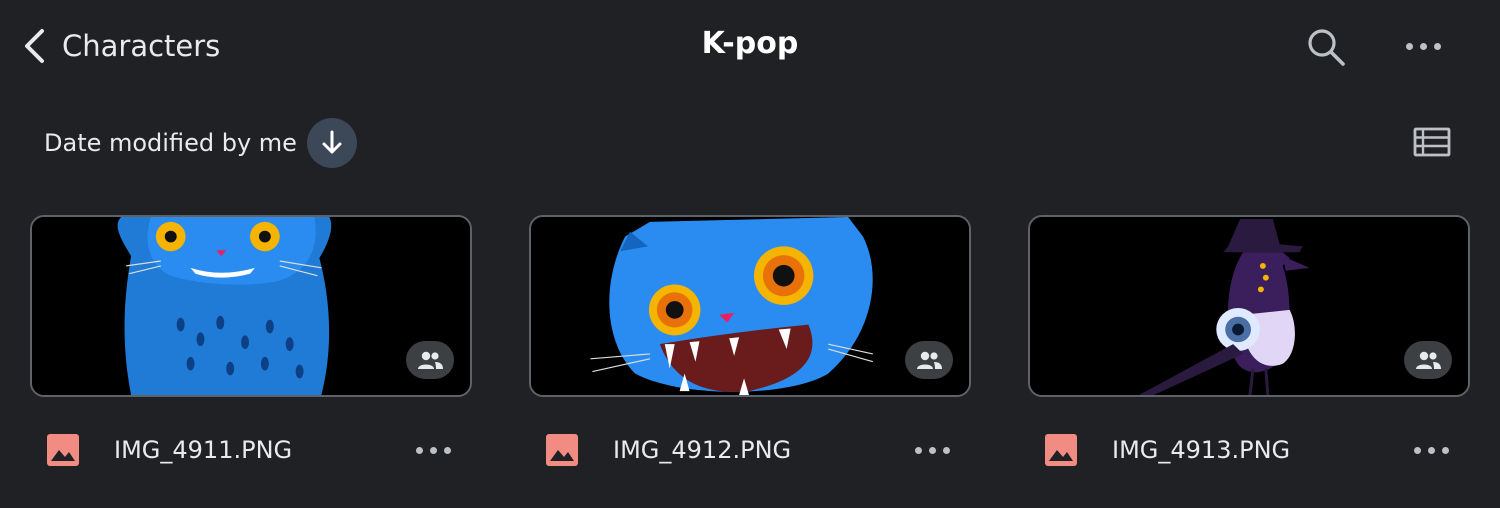 The image size is (1500, 508). I want to click on page-title: K-pop, so click(750, 43).